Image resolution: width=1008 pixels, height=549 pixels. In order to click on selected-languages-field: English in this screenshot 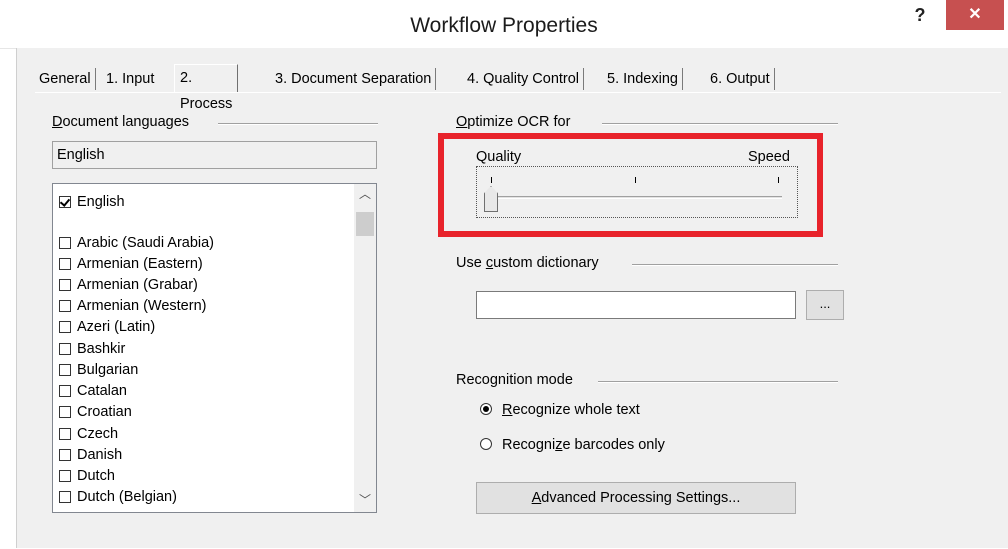, I will do `click(214, 155)`.